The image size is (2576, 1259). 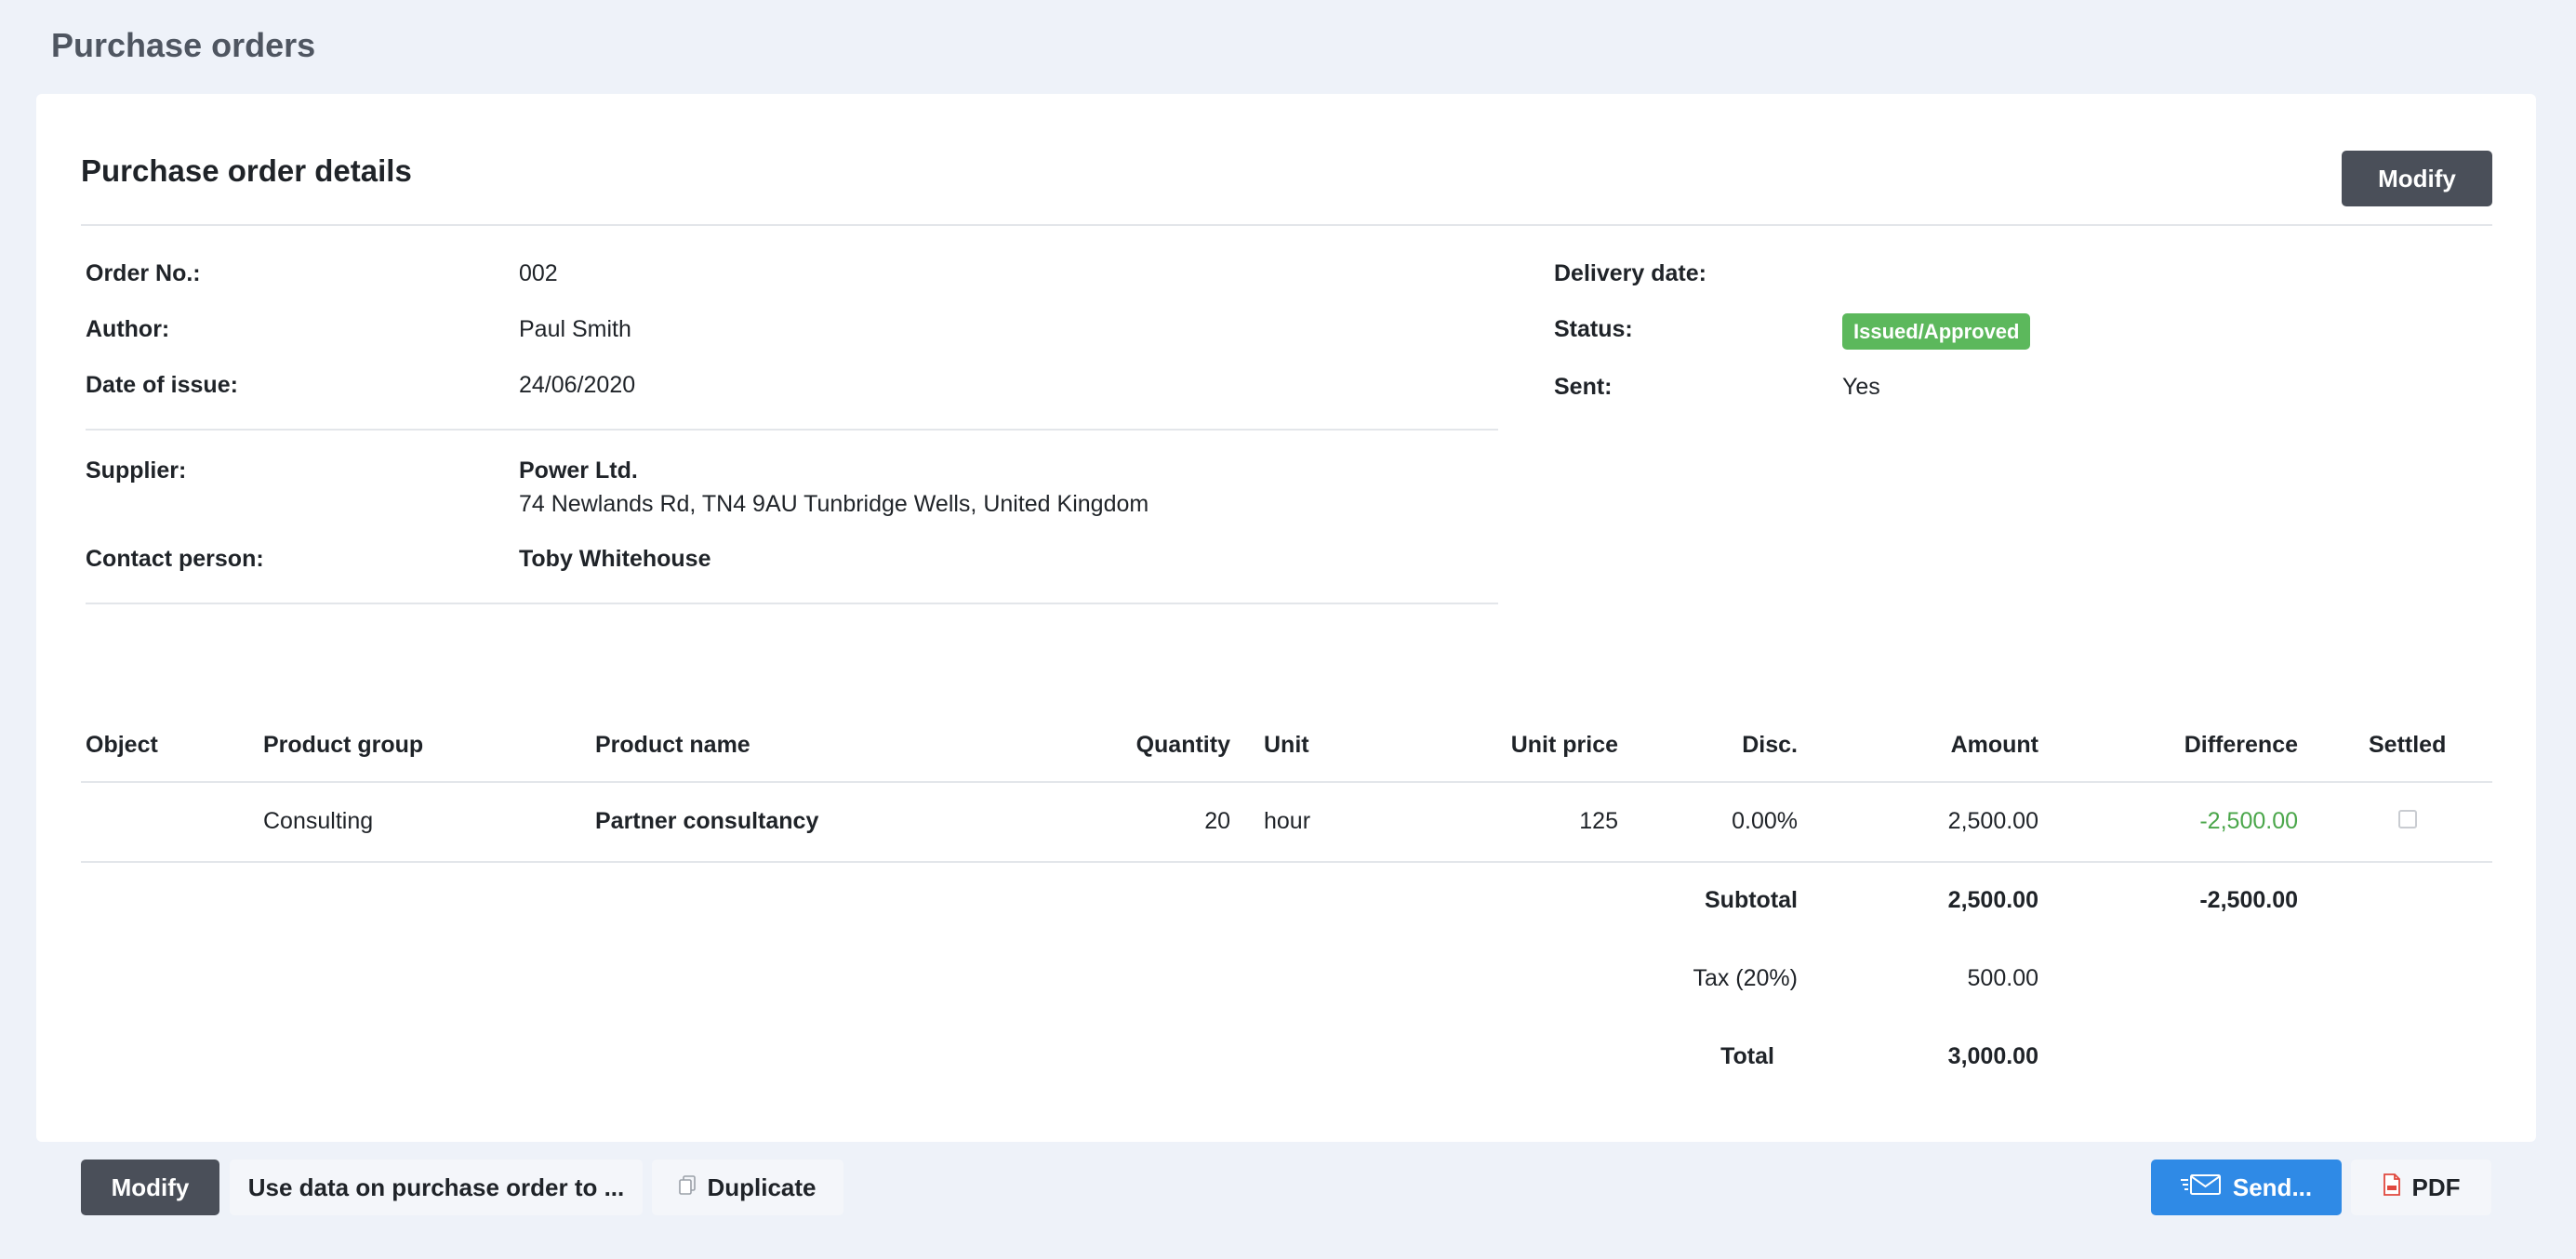 I want to click on cell-product-name: Partner consultancy, so click(x=707, y=821).